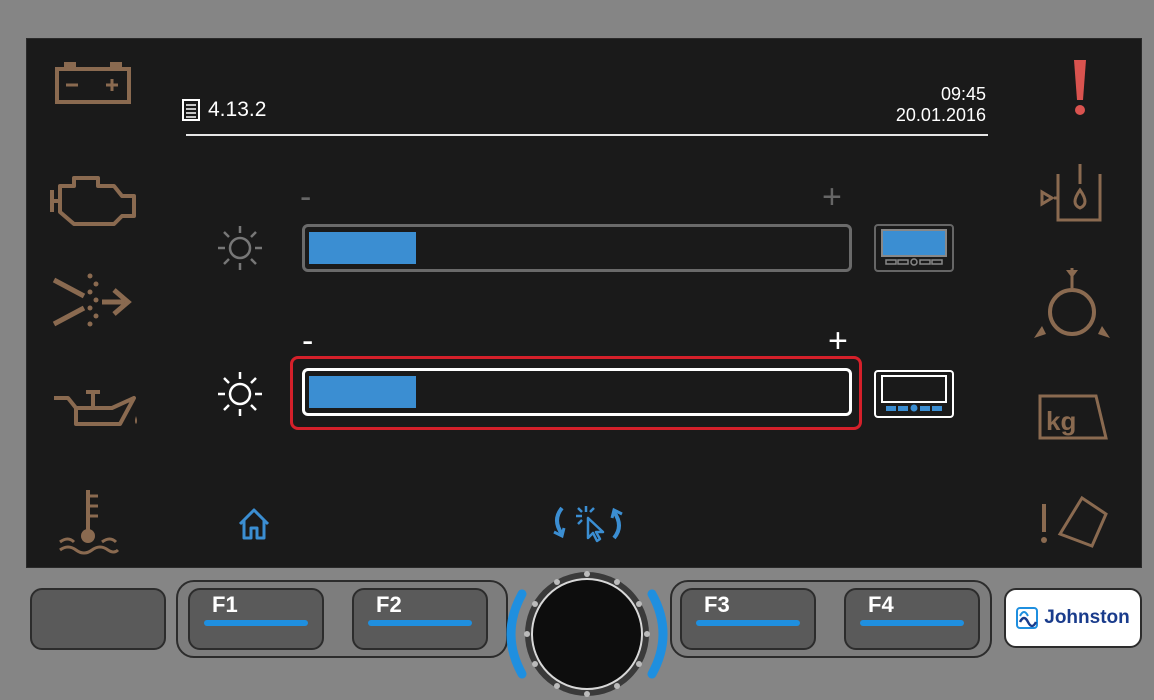 The width and height of the screenshot is (1154, 700). Describe the element at coordinates (940, 115) in the screenshot. I see `date: 20.01.2016` at that location.